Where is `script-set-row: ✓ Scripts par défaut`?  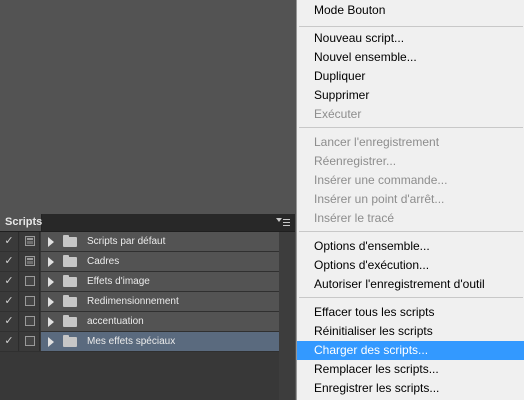
script-set-row: ✓ Scripts par défaut is located at coordinates (147, 242).